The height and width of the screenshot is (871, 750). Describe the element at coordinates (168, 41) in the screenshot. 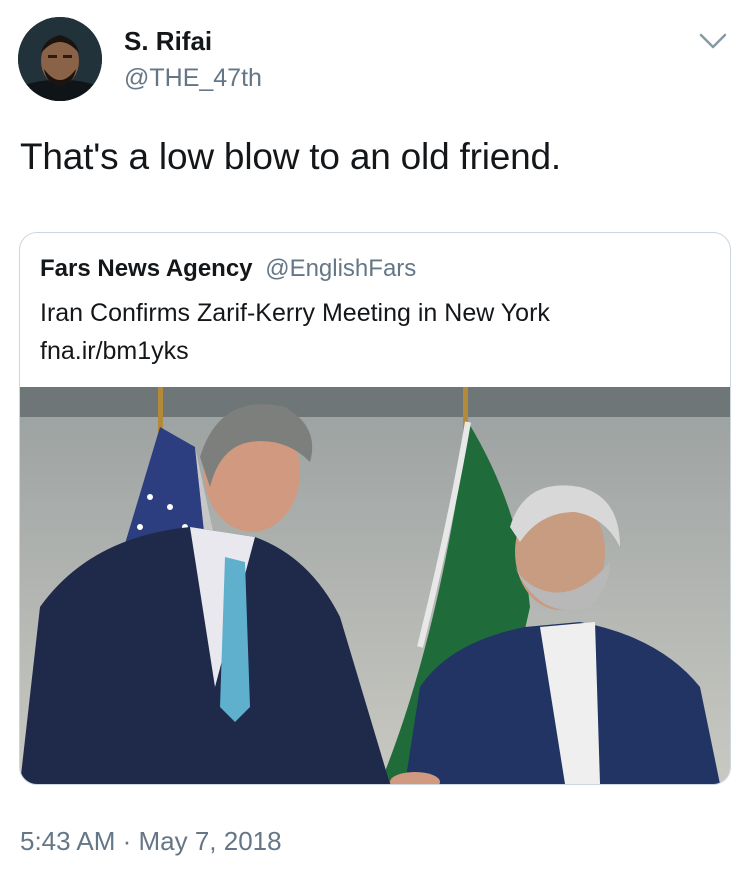

I see `author-name: S. Rifai` at that location.